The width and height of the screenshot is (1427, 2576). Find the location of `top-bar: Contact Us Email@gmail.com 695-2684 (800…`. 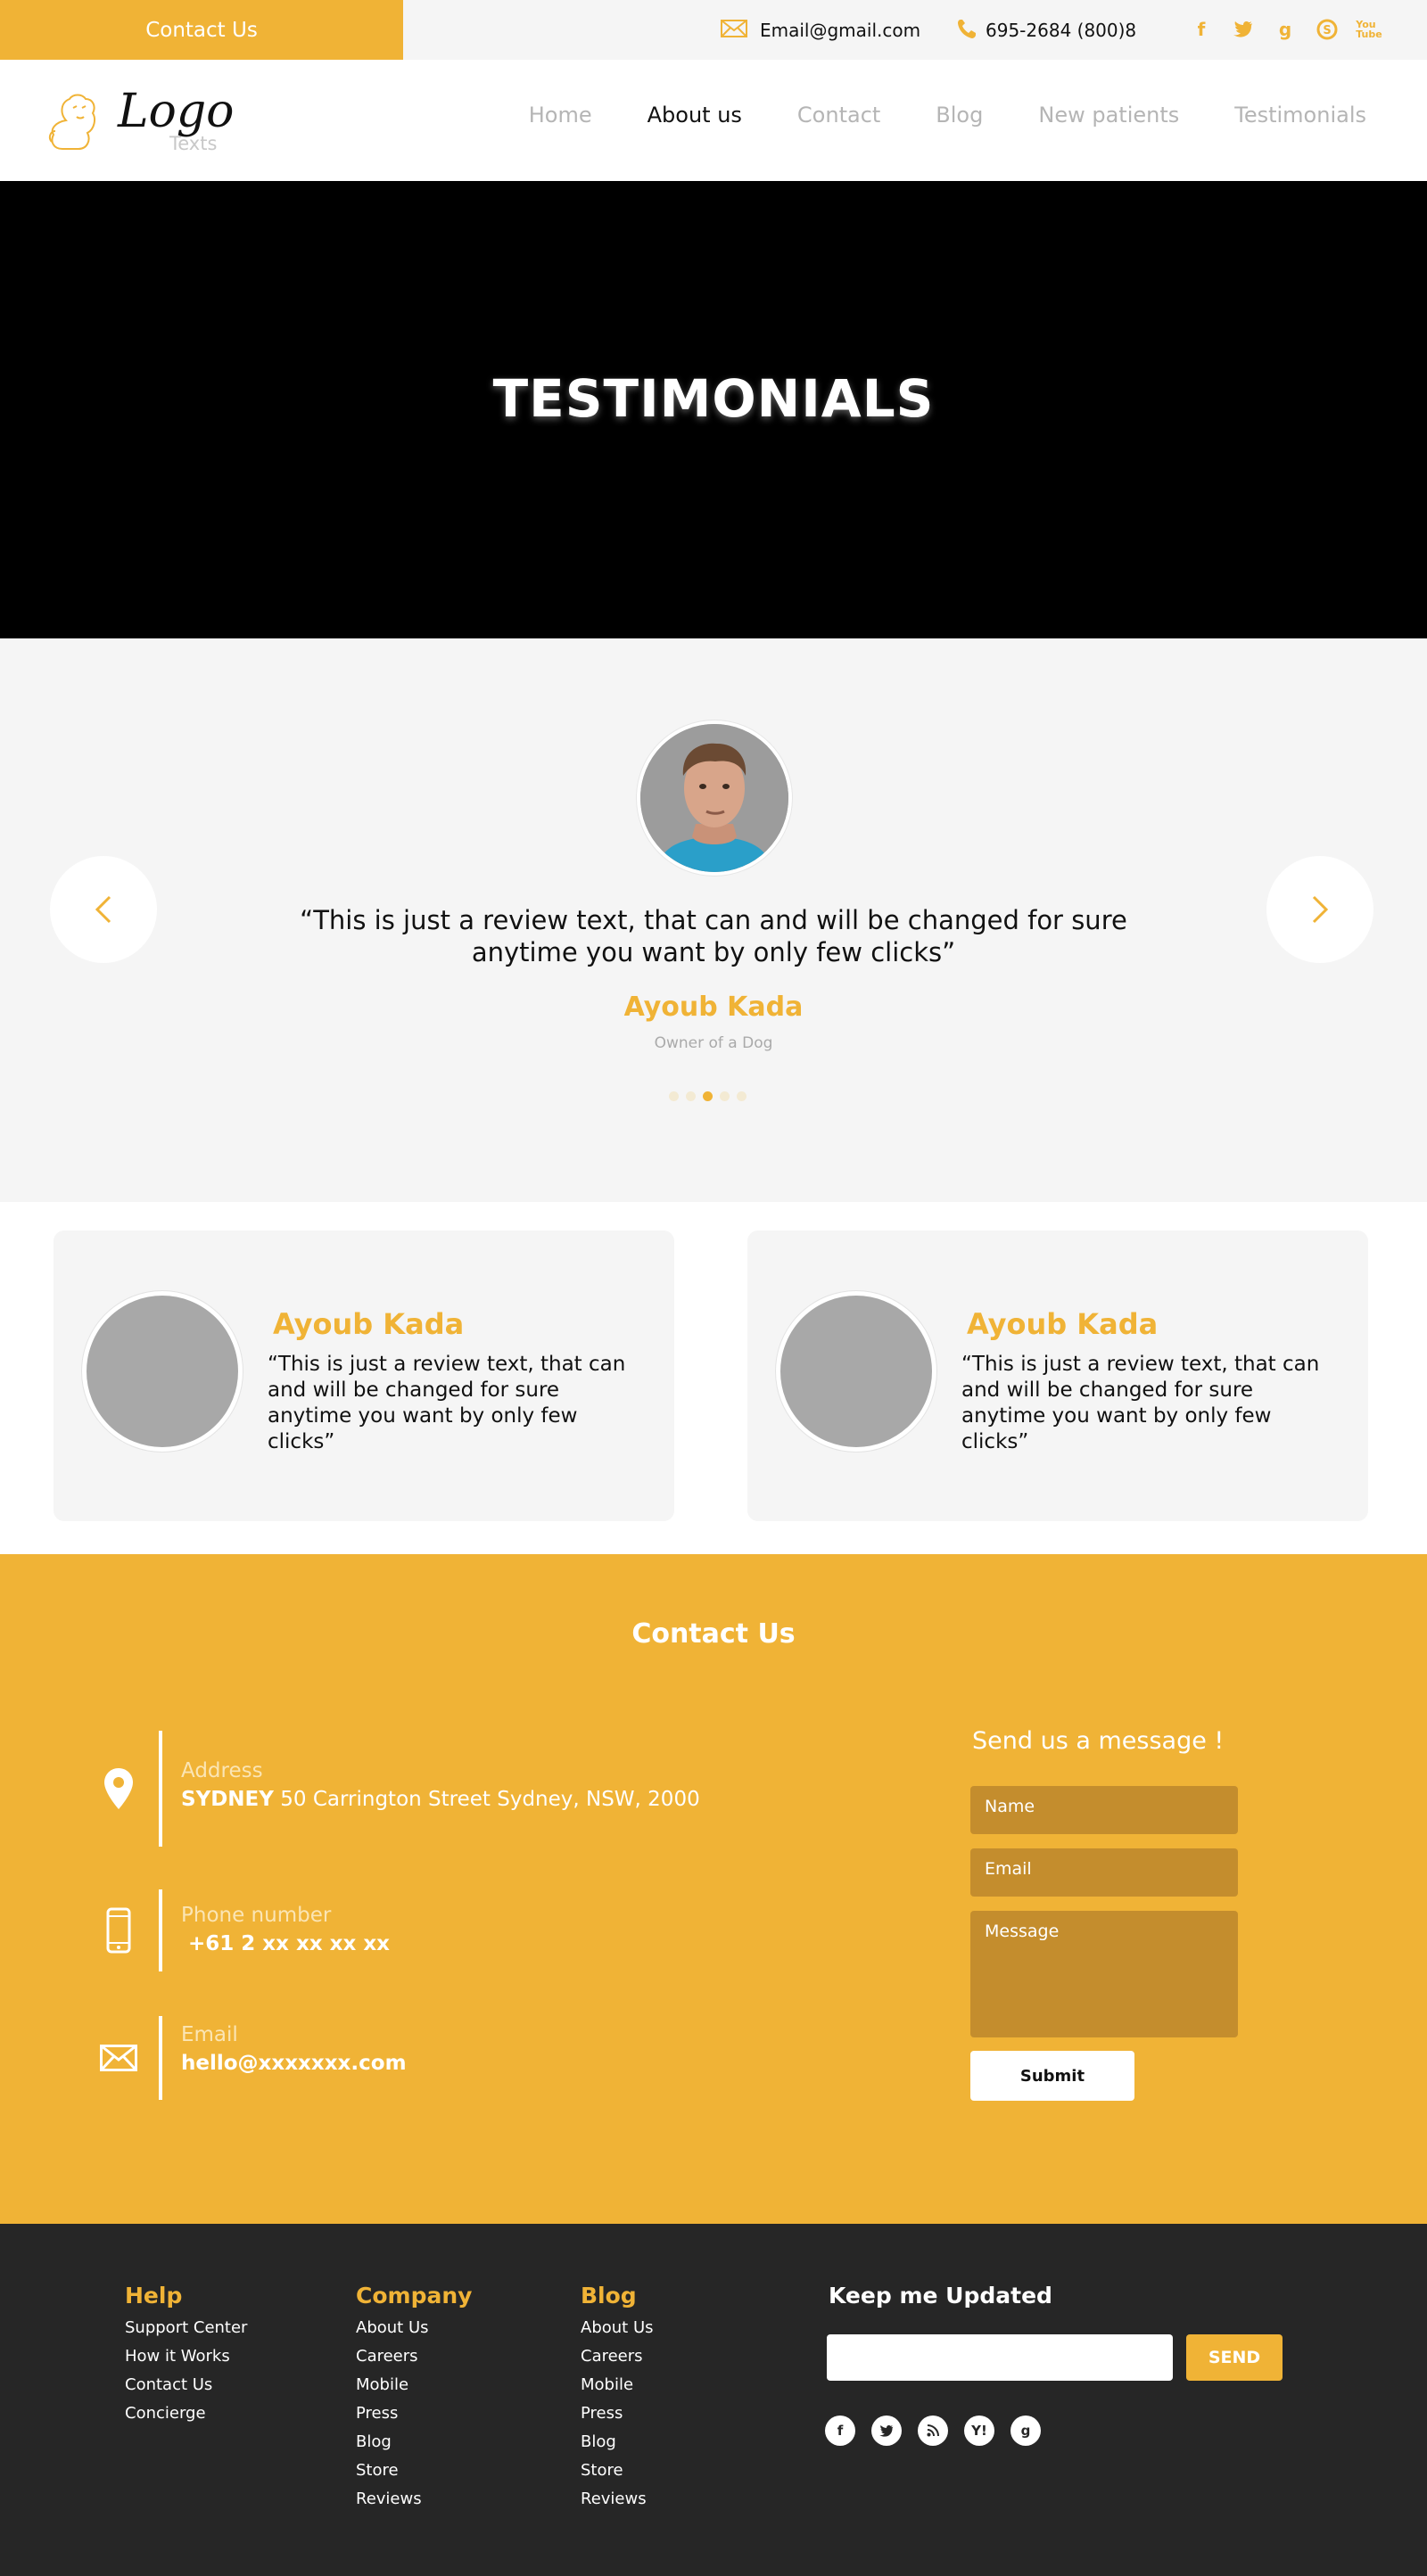

top-bar: Contact Us Email@gmail.com 695-2684 (800… is located at coordinates (713, 30).